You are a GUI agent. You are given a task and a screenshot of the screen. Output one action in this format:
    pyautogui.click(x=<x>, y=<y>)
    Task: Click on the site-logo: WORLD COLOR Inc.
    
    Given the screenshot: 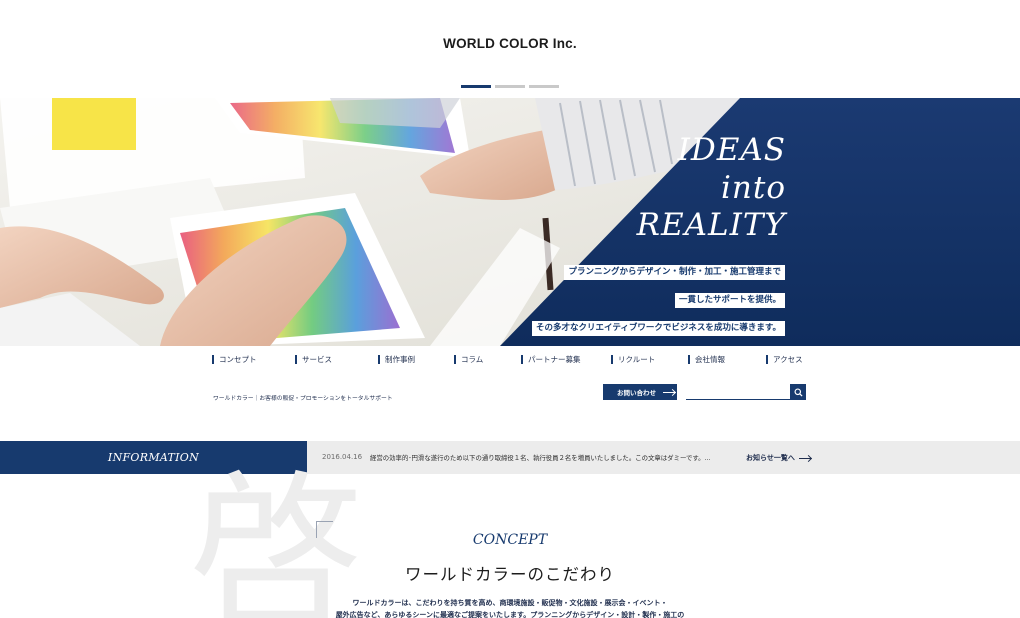 What is the action you would take?
    pyautogui.click(x=510, y=43)
    